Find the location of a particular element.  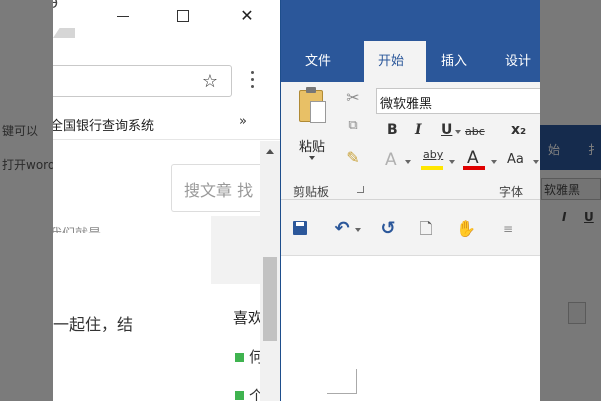

bold-button: B is located at coordinates (392, 130).